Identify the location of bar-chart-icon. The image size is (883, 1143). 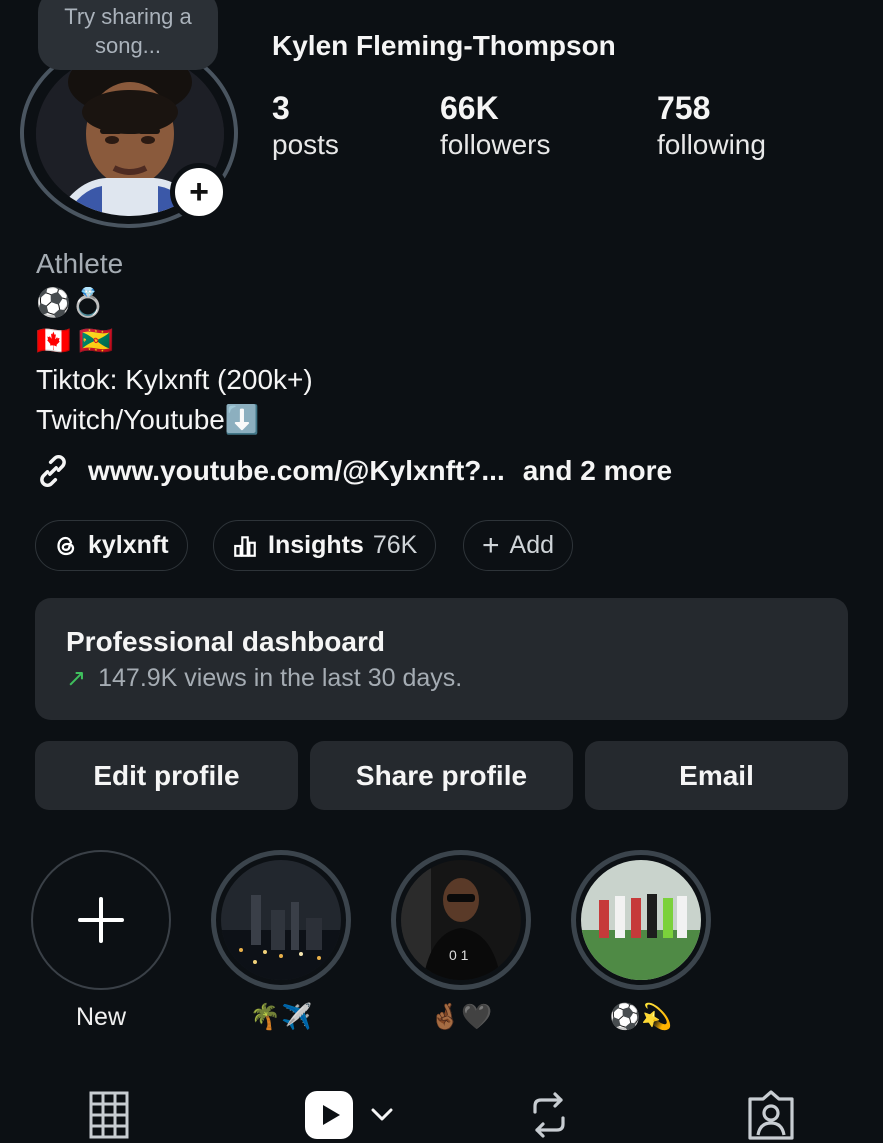
(245, 546).